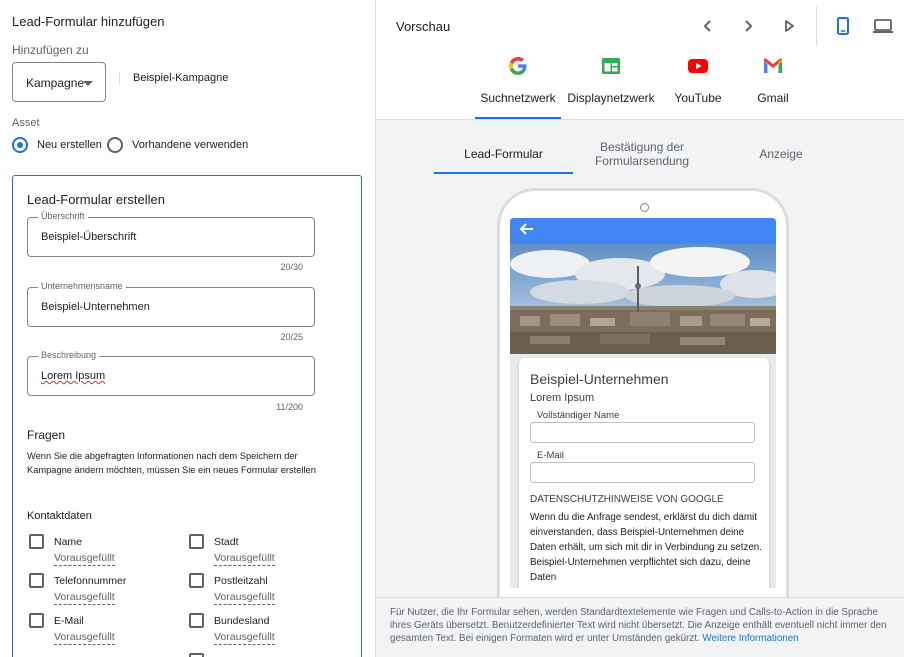 The height and width of the screenshot is (657, 904). I want to click on checkbox-postal-code, so click(196, 580).